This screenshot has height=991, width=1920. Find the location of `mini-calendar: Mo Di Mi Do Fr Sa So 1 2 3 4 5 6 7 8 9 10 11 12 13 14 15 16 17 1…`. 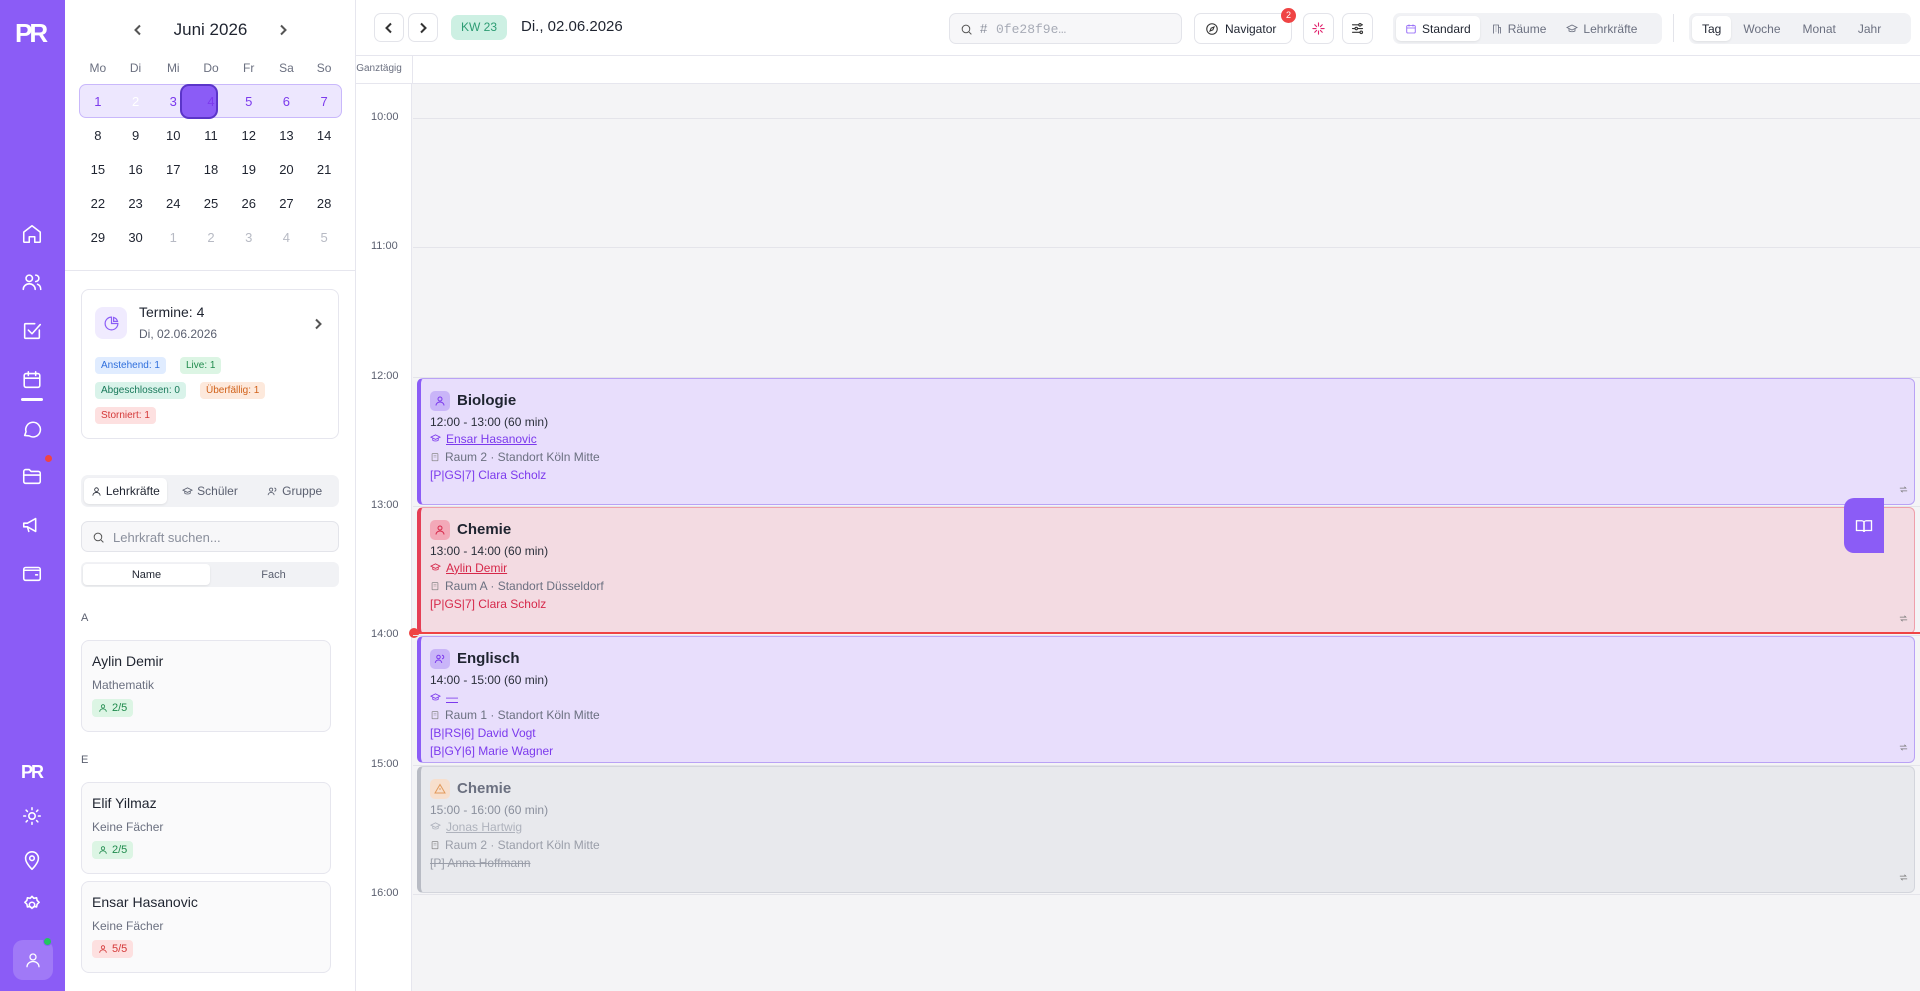

mini-calendar: Mo Di Mi Do Fr Sa So 1 2 3 4 5 6 7 8 9 10 11 12 13 14 15 16 17 1… is located at coordinates (211, 157).